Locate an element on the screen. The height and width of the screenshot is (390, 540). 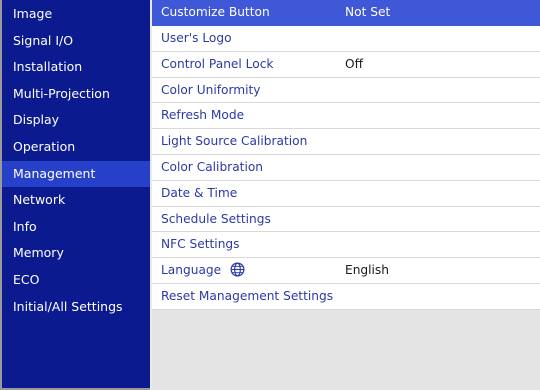
row-label: NFC Settings is located at coordinates (200, 244).